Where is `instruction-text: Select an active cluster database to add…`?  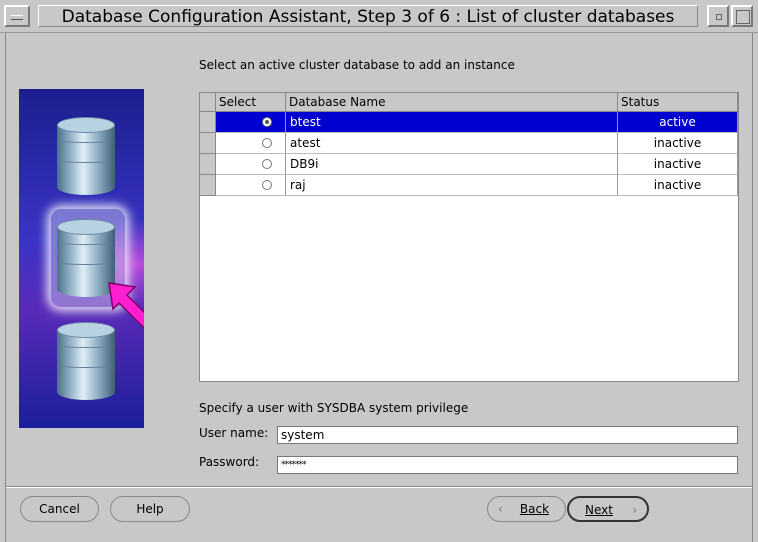 instruction-text: Select an active cluster database to add… is located at coordinates (357, 65).